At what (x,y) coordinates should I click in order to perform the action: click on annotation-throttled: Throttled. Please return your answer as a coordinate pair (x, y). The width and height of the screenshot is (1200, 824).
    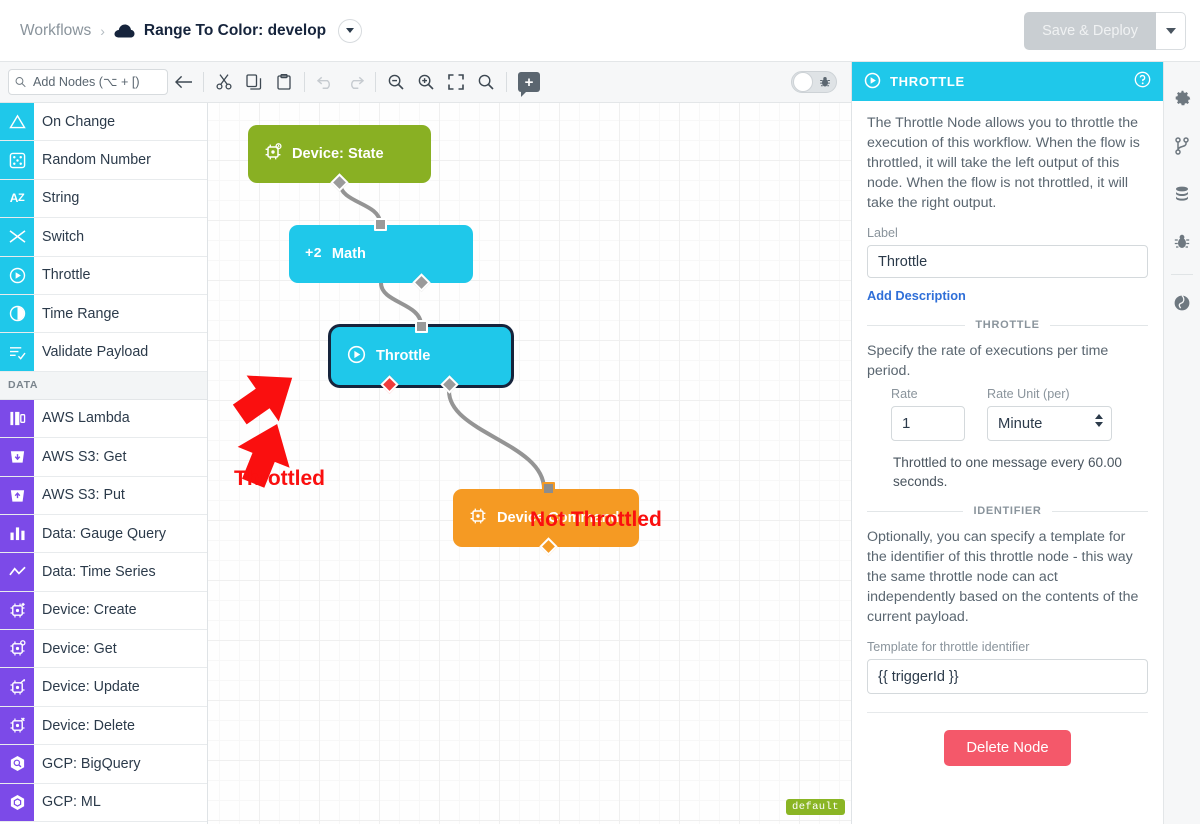
    Looking at the image, I should click on (279, 478).